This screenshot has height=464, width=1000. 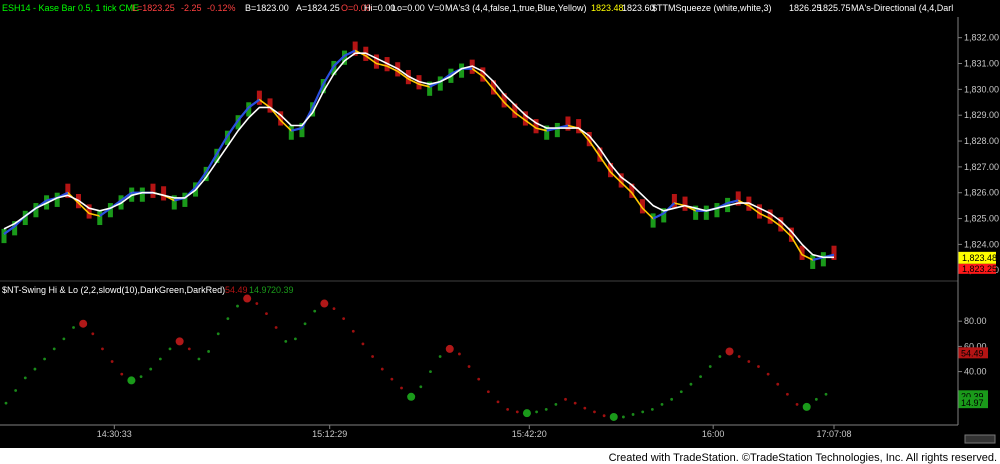 I want to click on price-tick-label: 1,830.00, so click(x=981, y=89).